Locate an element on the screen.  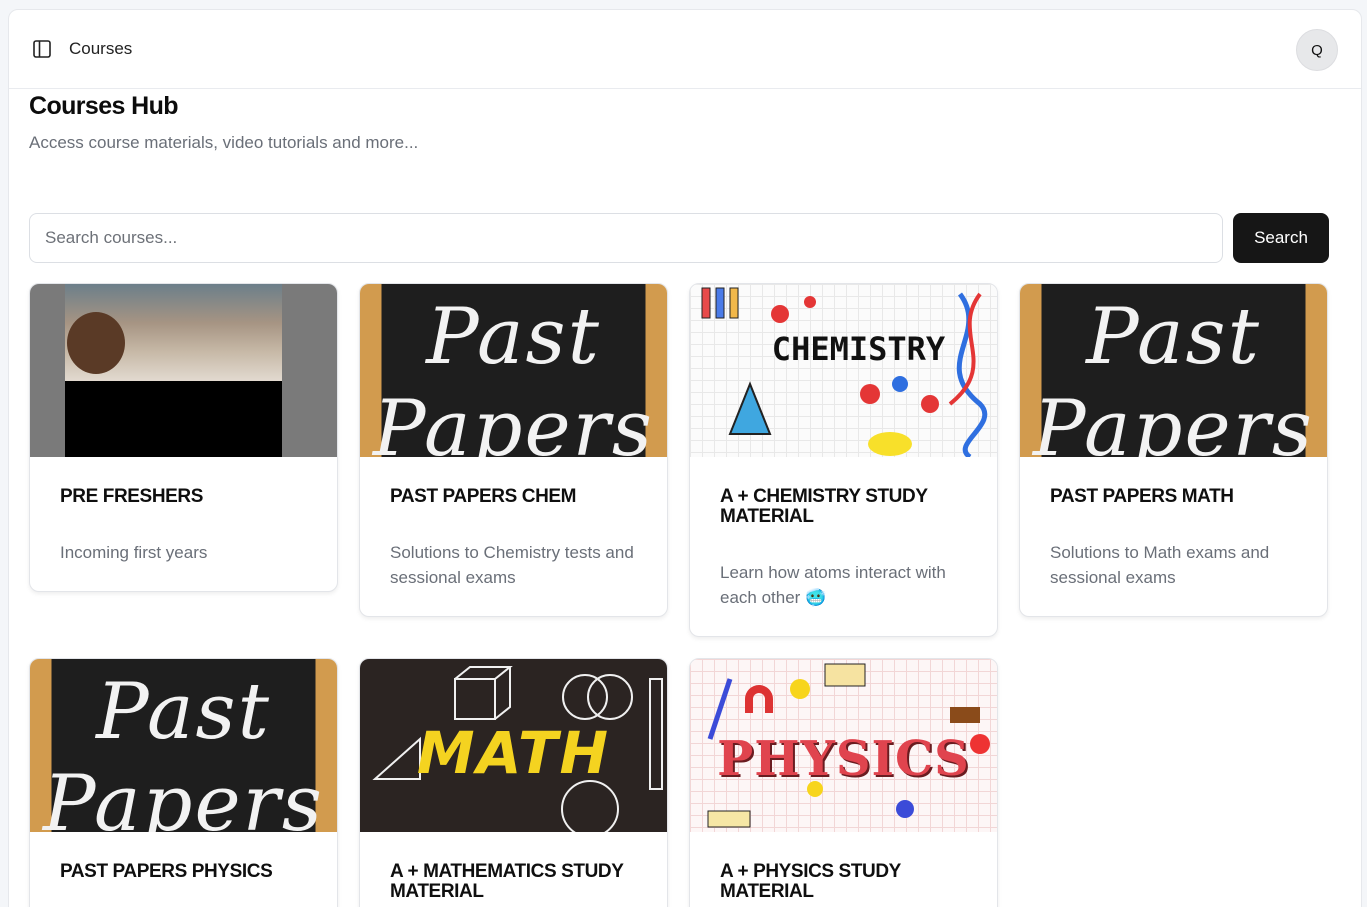
course-title: A + PHYSICS STUDY MATERIAL is located at coordinates (810, 881).